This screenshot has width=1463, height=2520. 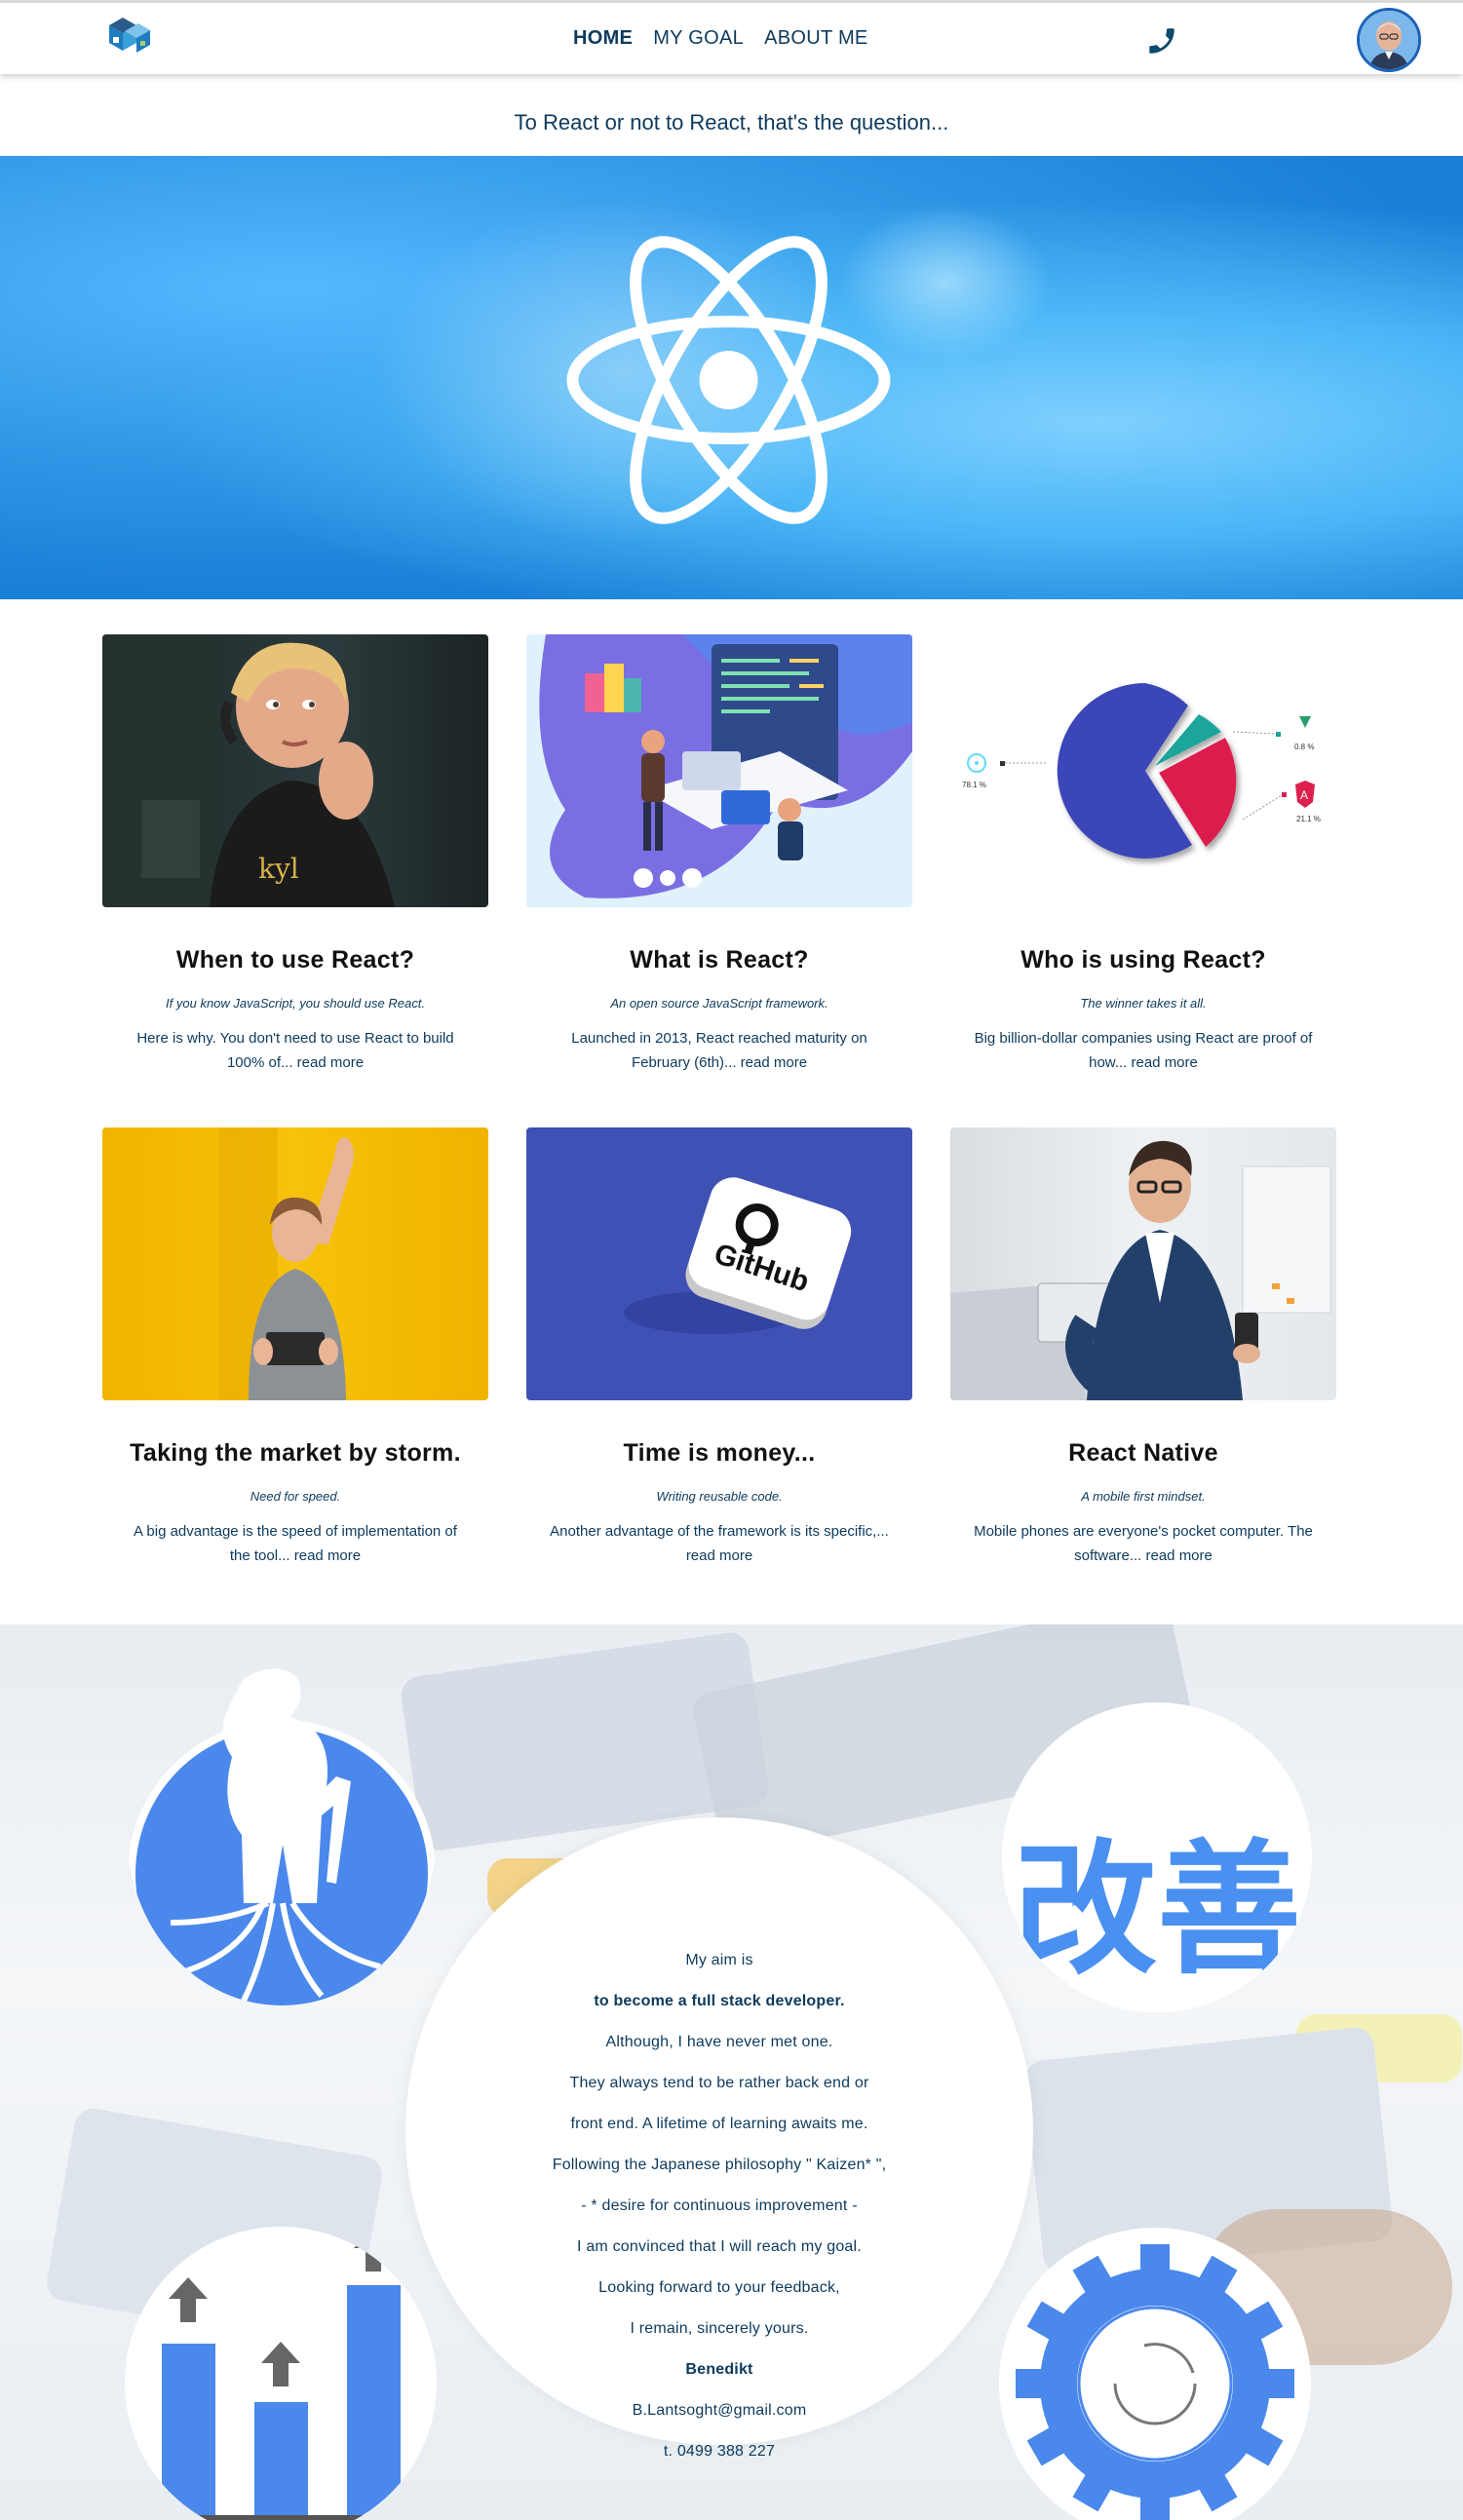 I want to click on card-subtitle: An open source JavaScript framework., so click(x=719, y=1003).